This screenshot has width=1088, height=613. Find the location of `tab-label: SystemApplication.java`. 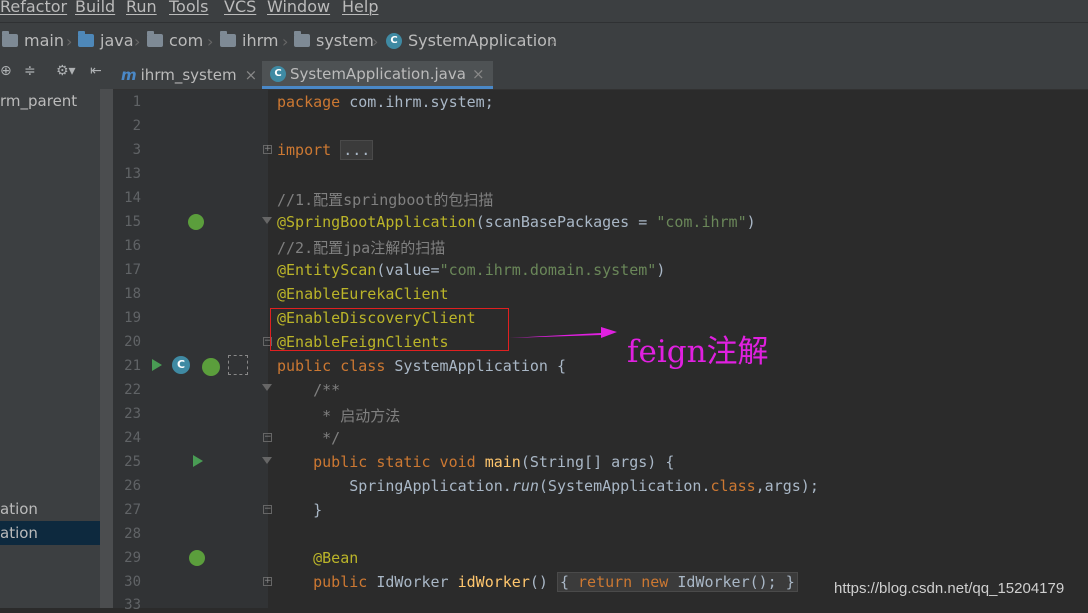

tab-label: SystemApplication.java is located at coordinates (378, 73).